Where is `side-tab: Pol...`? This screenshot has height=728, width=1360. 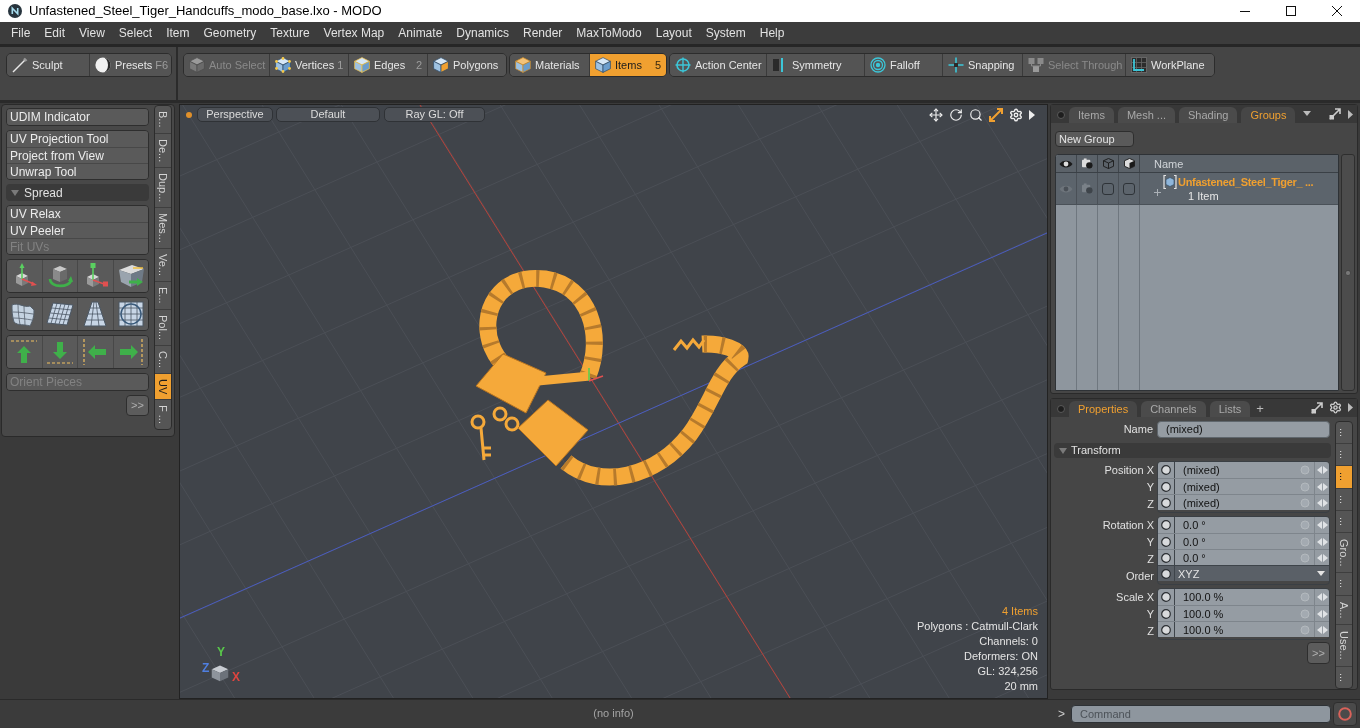
side-tab: Pol... is located at coordinates (163, 326).